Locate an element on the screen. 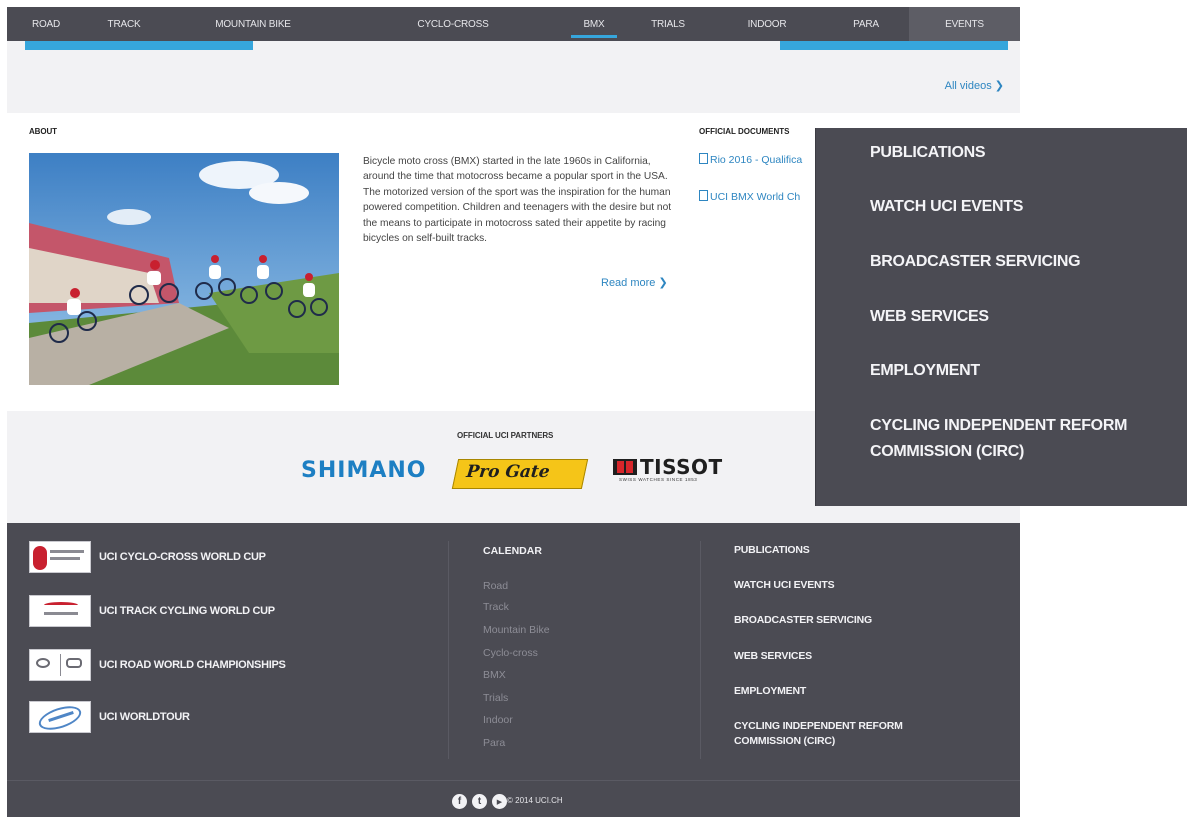 This screenshot has height=817, width=1187. all-videos-link: All videos ❯ is located at coordinates (974, 85).